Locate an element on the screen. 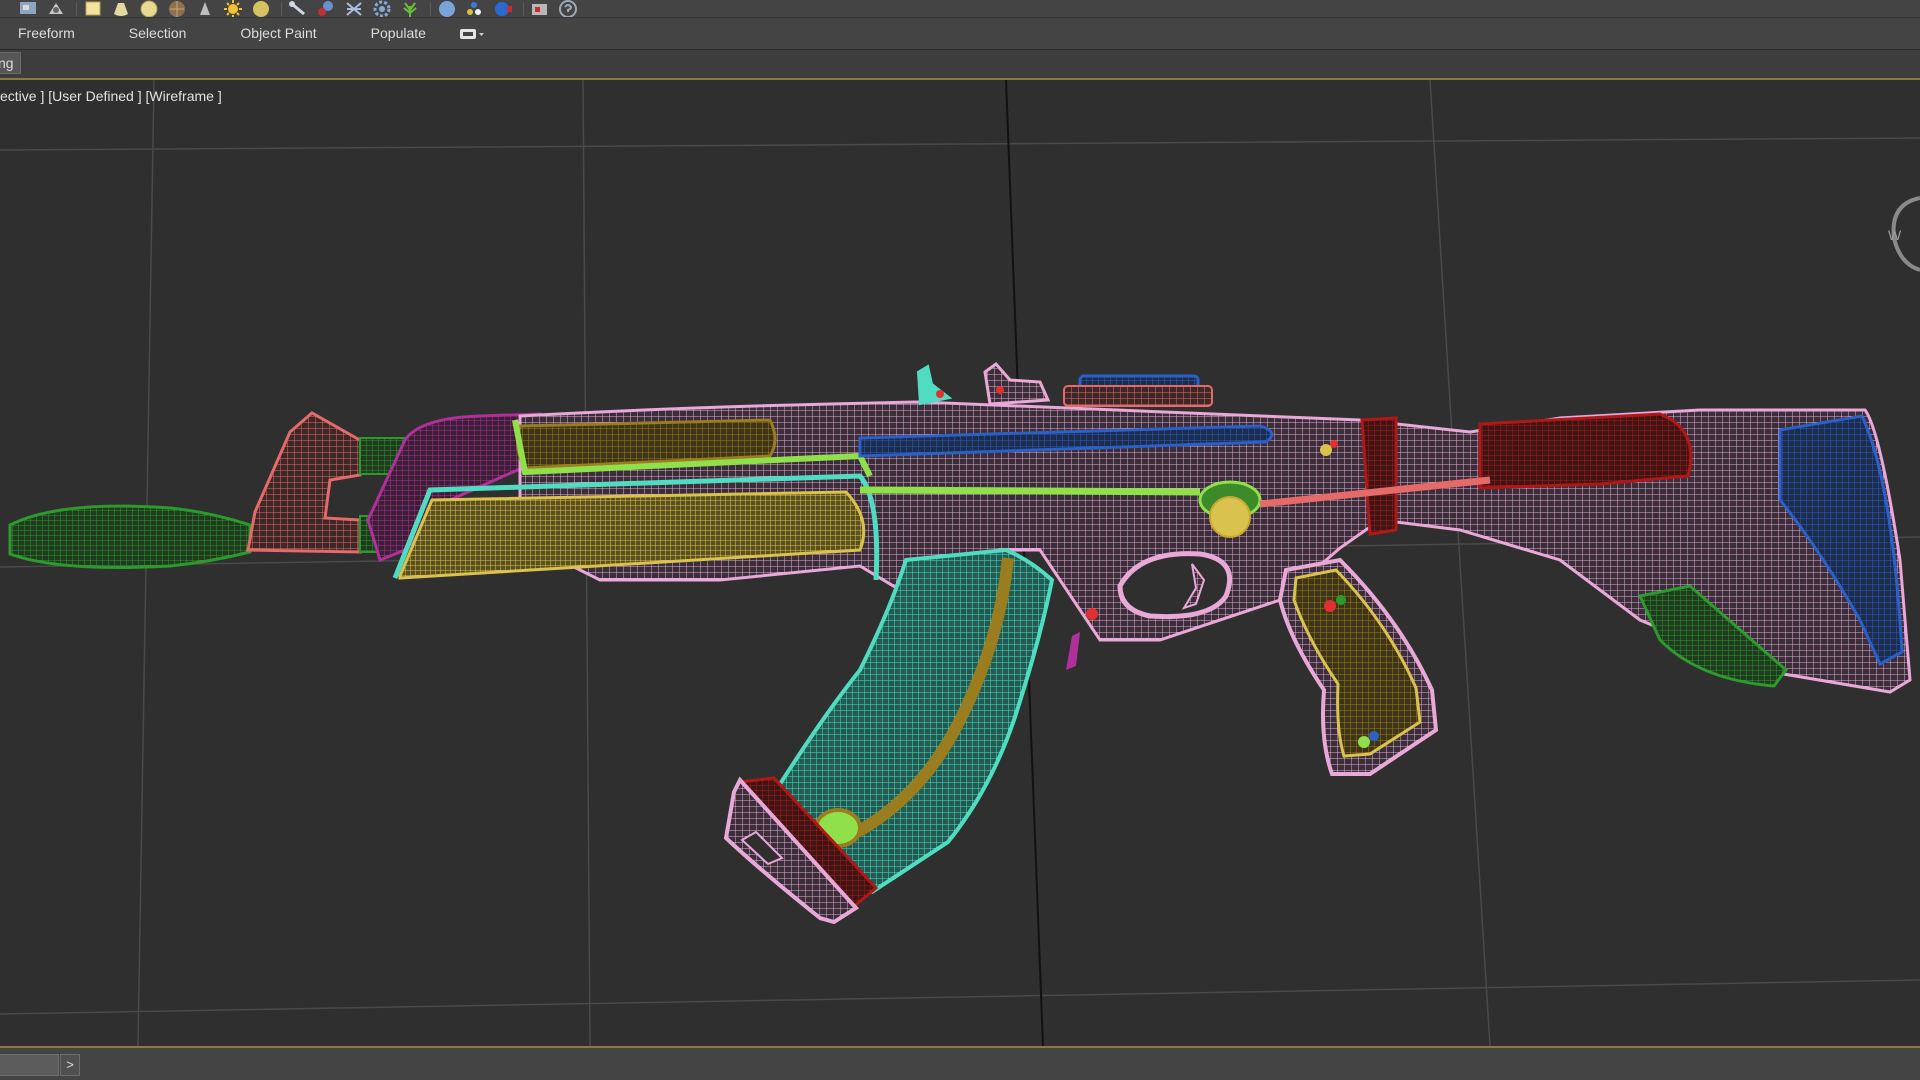  rear-sight-dot is located at coordinates (1000, 390).